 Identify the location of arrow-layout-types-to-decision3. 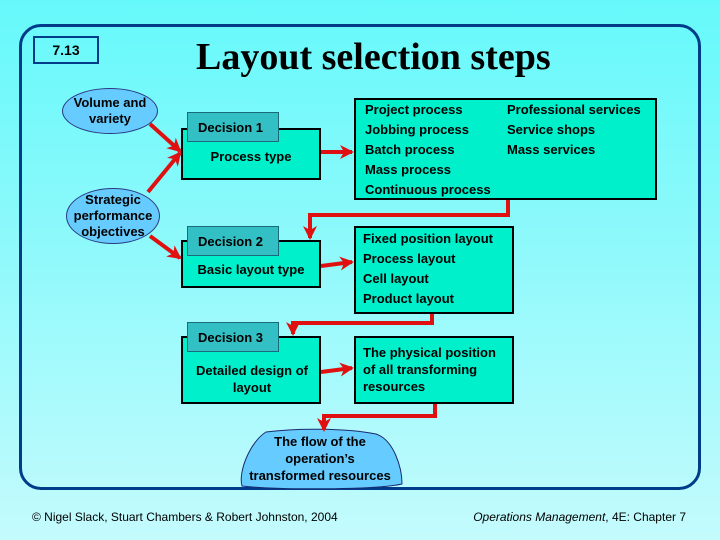
(360, 325).